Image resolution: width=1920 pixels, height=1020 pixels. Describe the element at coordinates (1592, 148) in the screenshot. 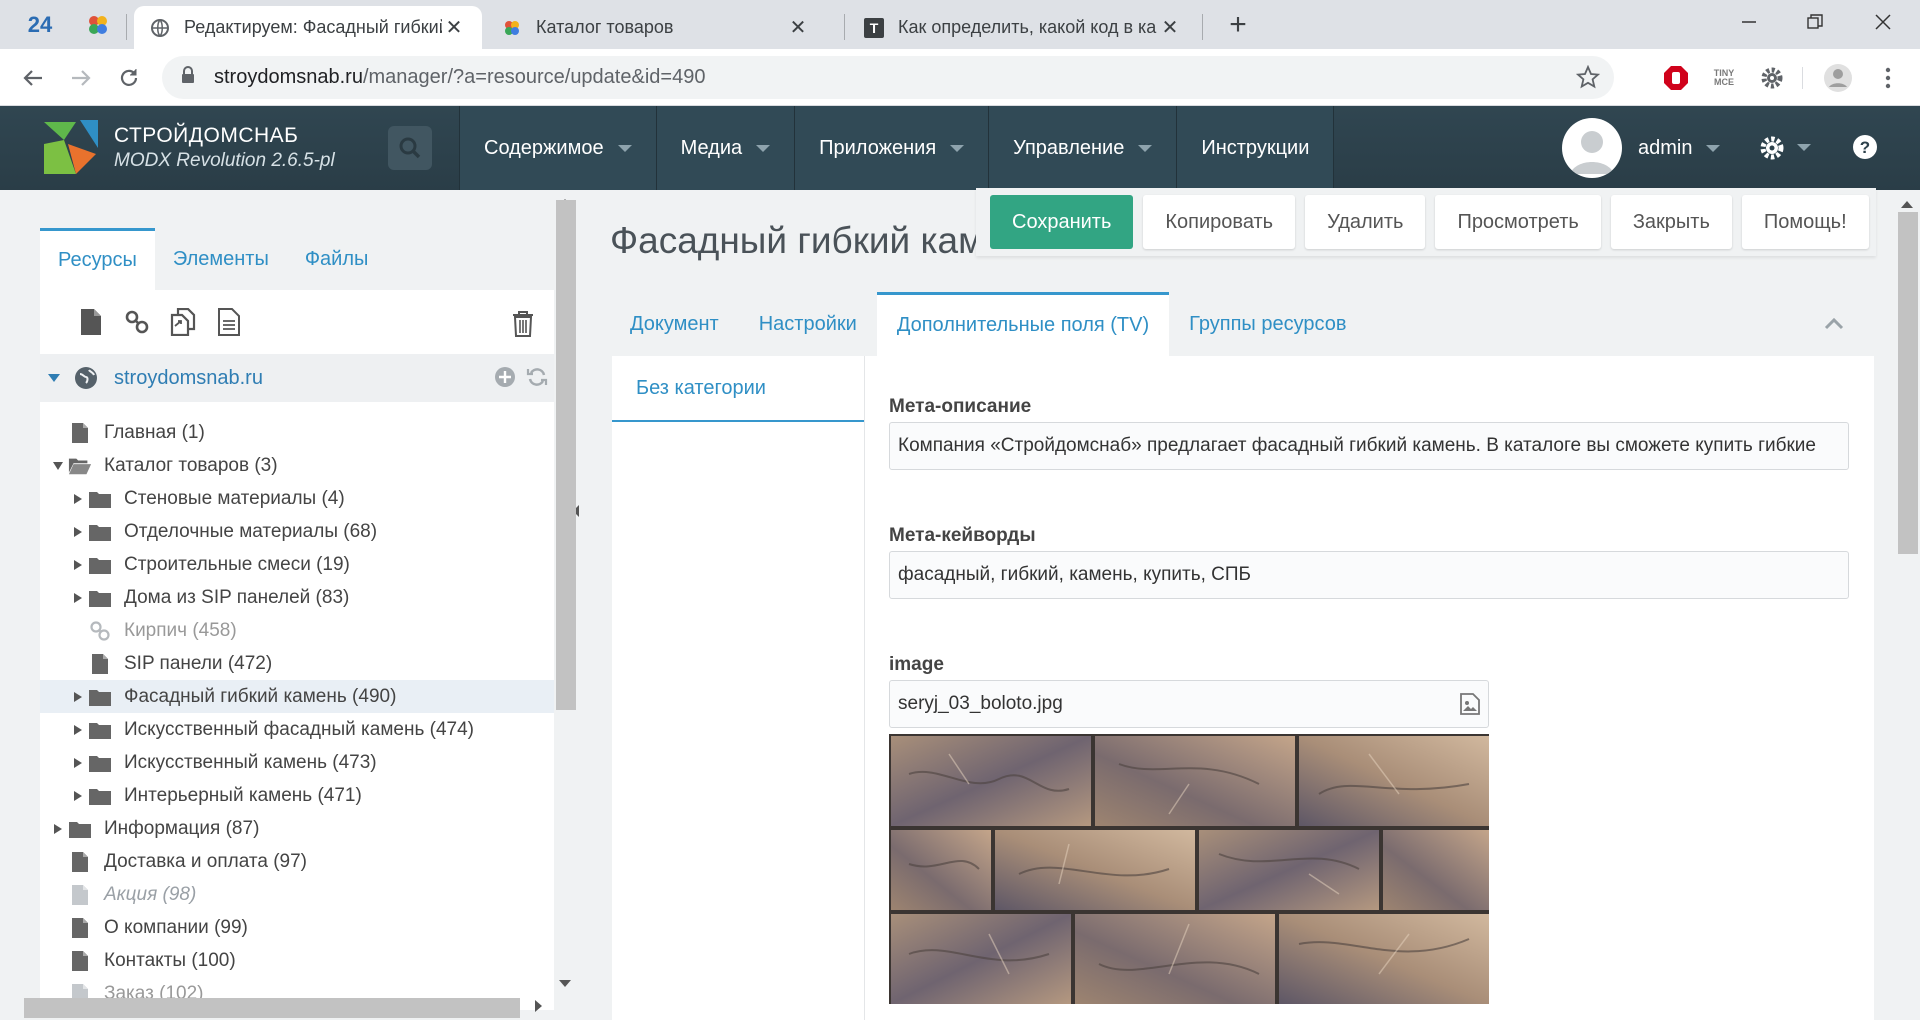

I see `avatar` at that location.